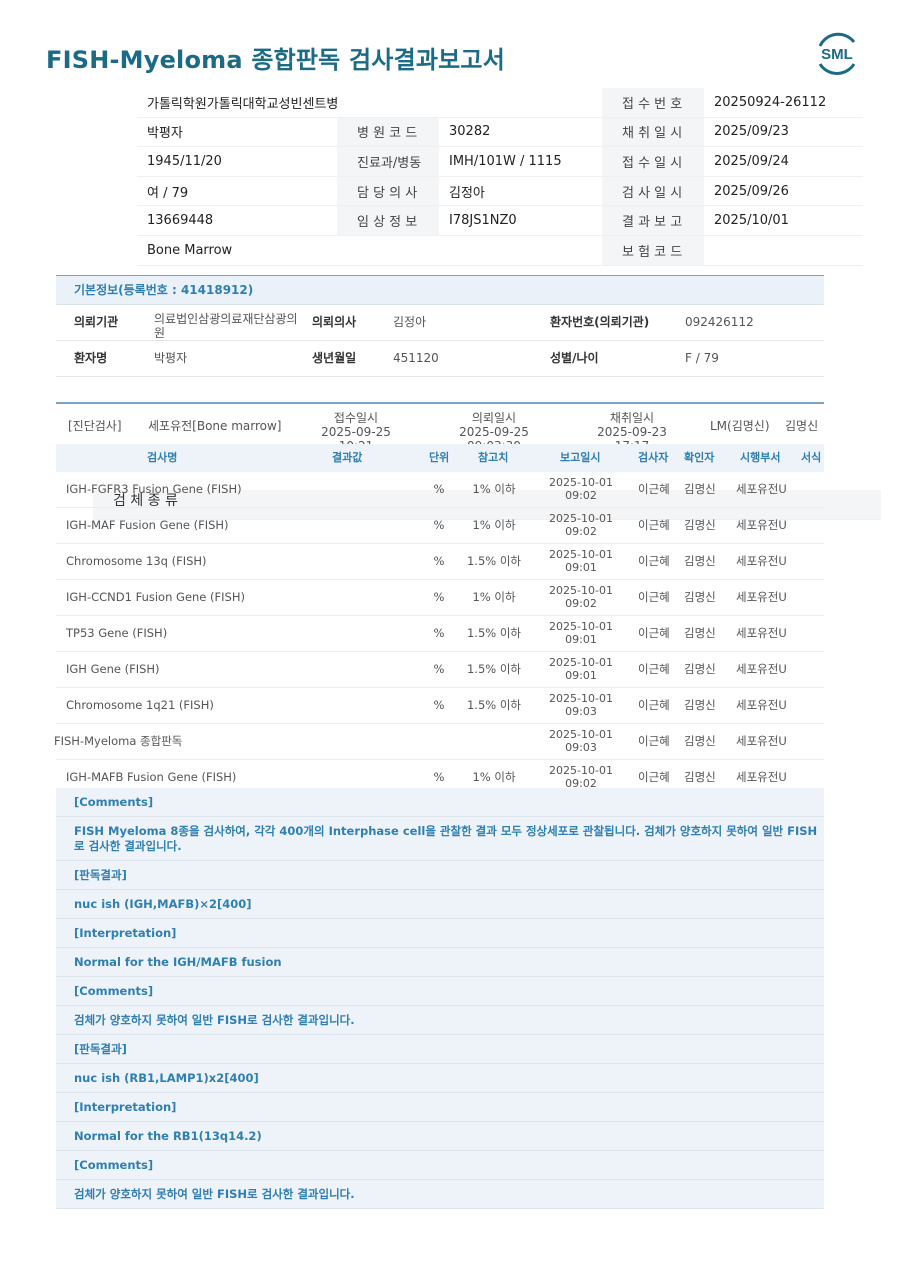 The image size is (900, 1271). I want to click on col-checker: 확인자, so click(699, 457).